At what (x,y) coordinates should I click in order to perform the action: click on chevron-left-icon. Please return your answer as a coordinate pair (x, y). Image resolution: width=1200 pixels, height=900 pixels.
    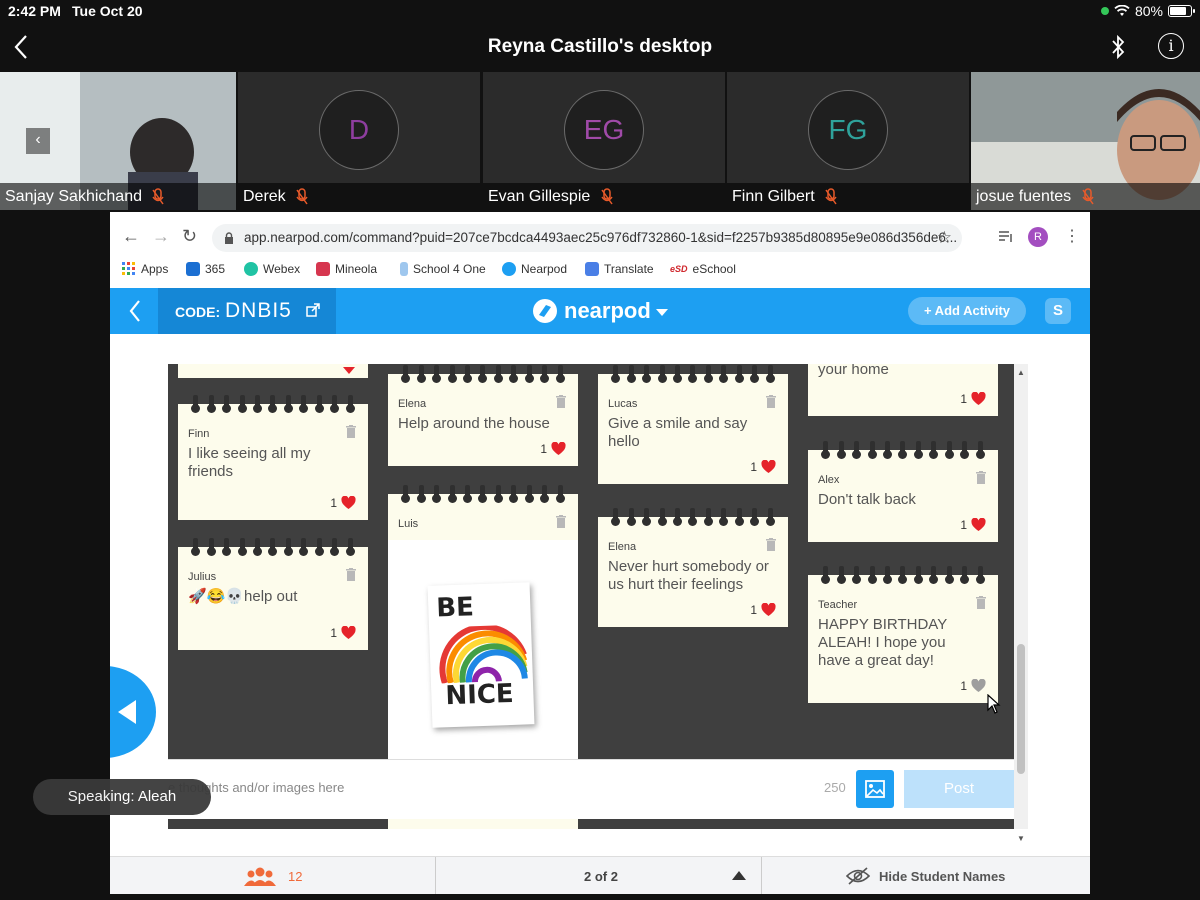
    Looking at the image, I should click on (135, 311).